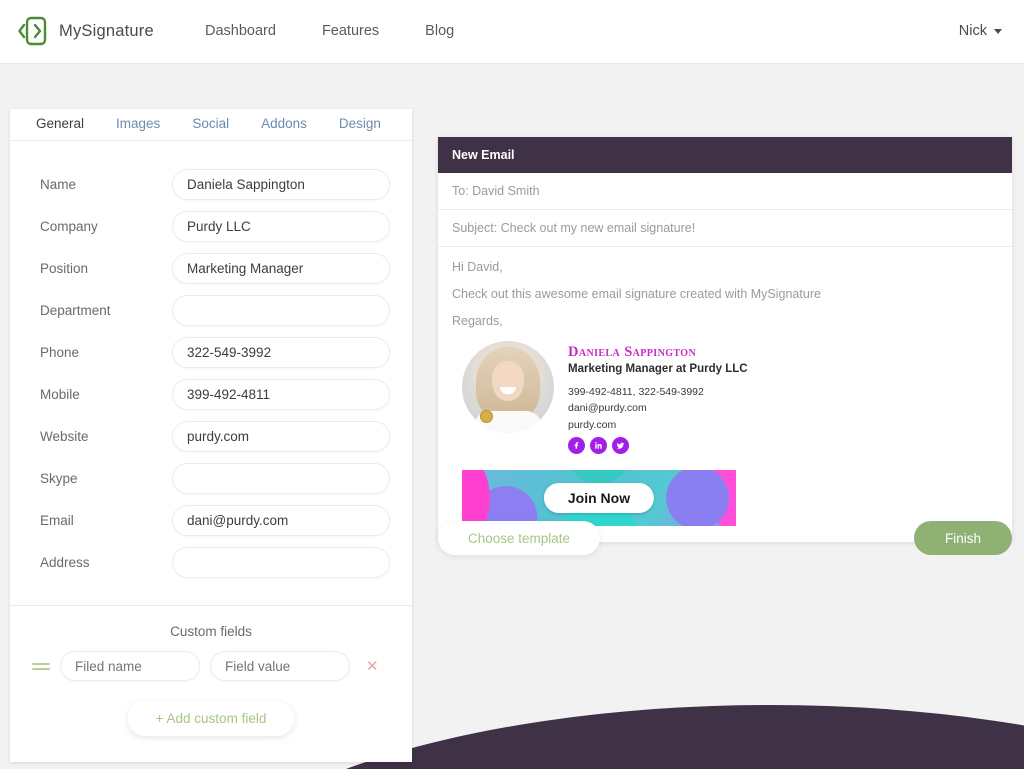  Describe the element at coordinates (598, 445) in the screenshot. I see `linkedin-icon` at that location.